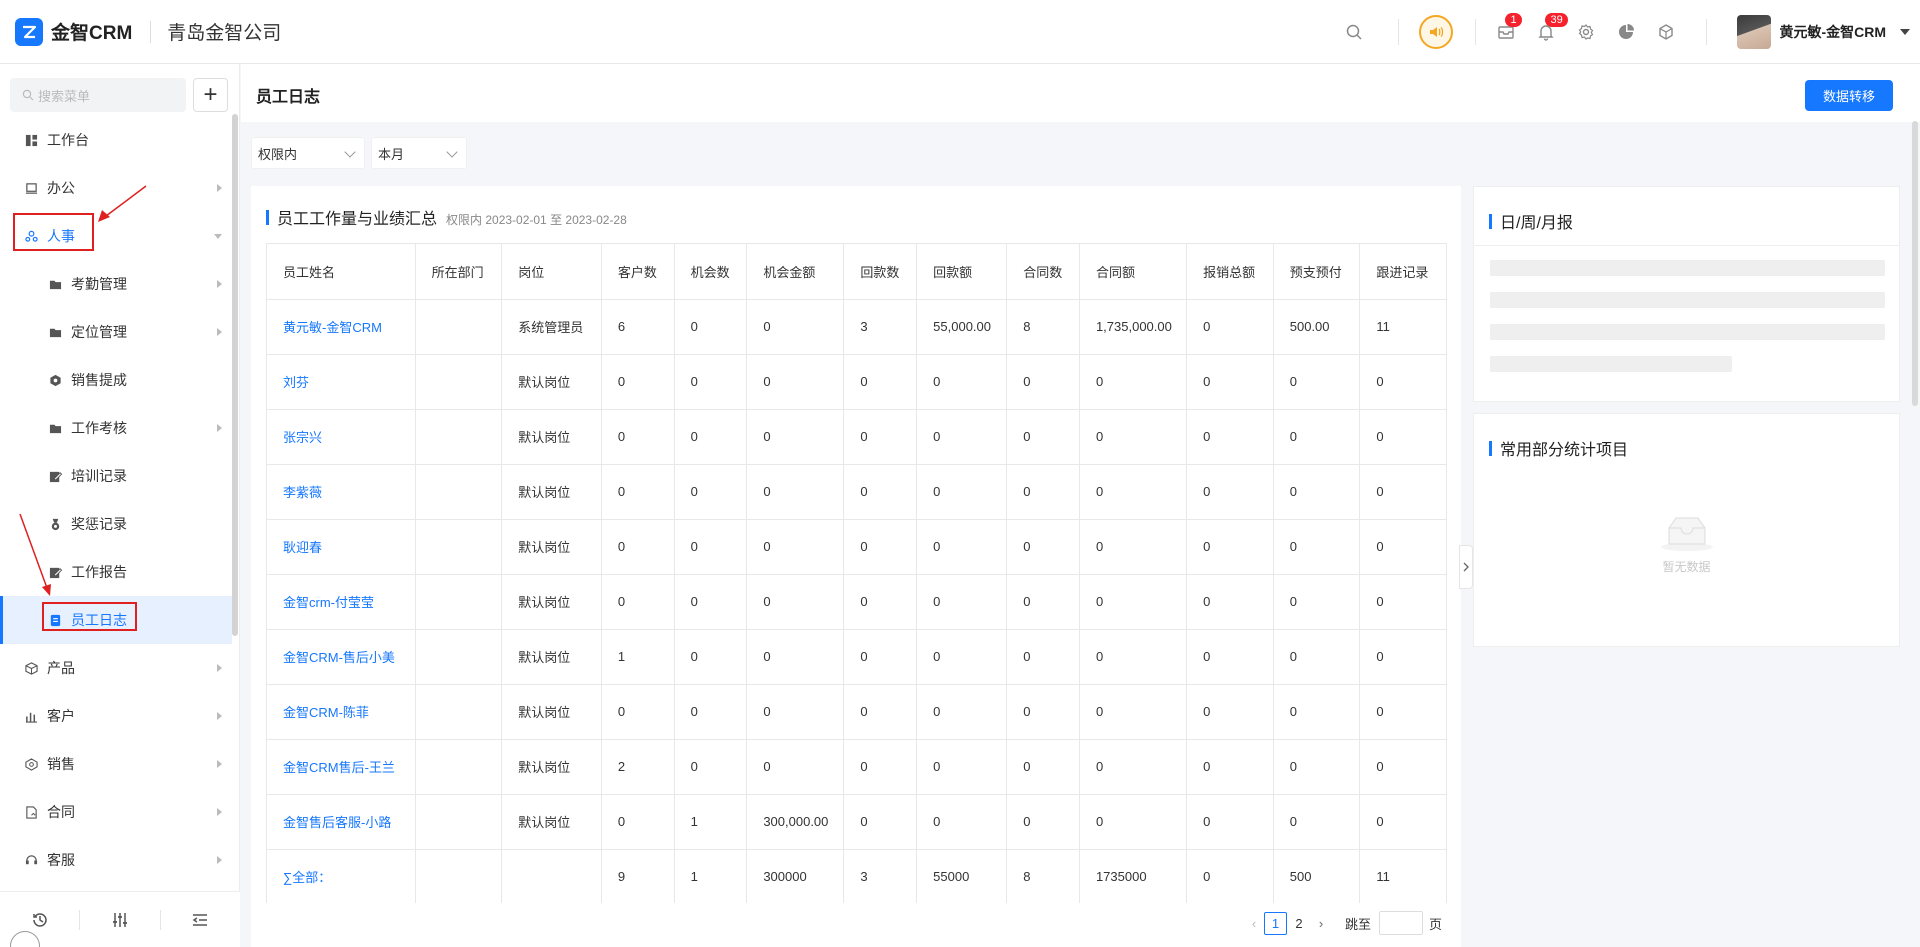 The width and height of the screenshot is (1920, 947). Describe the element at coordinates (341, 382) in the screenshot. I see `employee-name-link: 刘芬` at that location.